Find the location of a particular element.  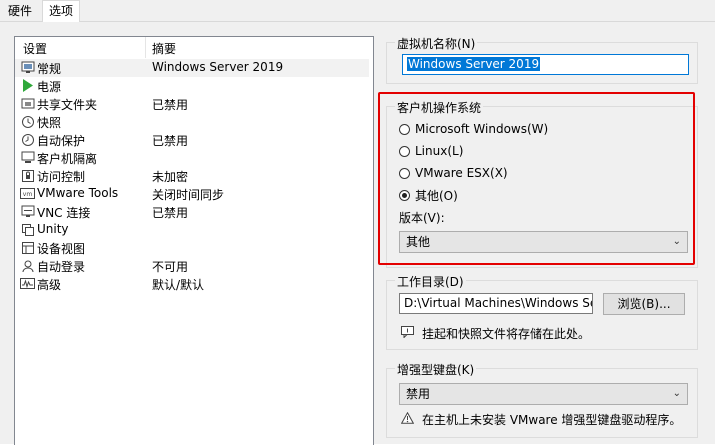

list-item-label: 设备视图 is located at coordinates (61, 249).